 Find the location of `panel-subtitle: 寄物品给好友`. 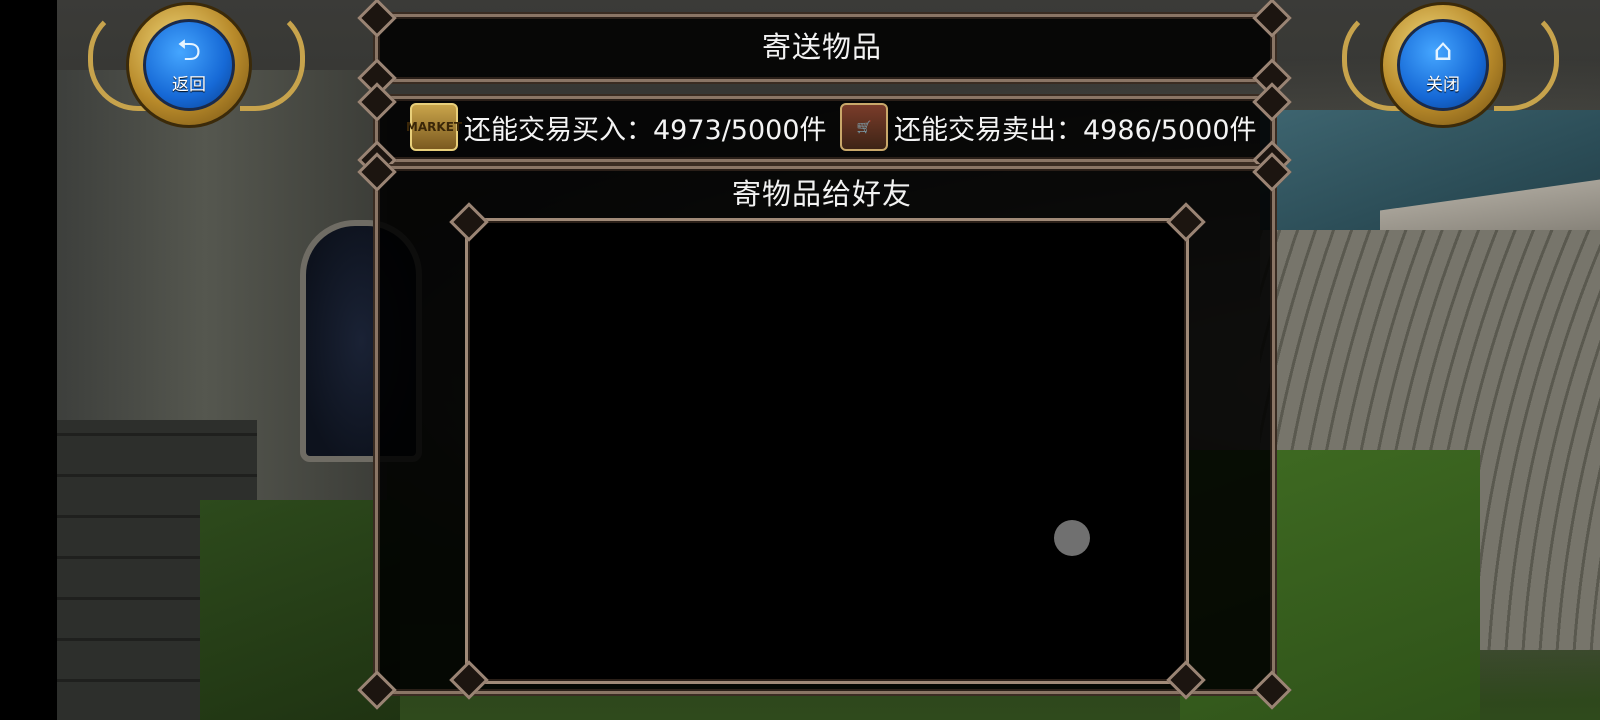

panel-subtitle: 寄物品给好友 is located at coordinates (821, 194).